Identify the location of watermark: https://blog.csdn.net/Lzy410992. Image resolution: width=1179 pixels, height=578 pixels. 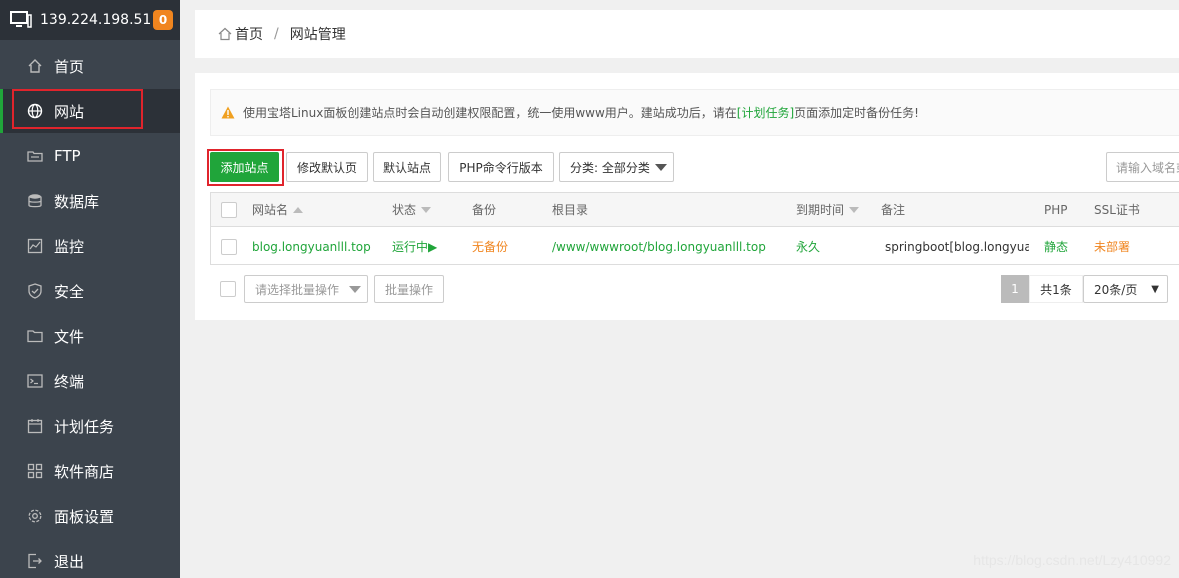
(1072, 560).